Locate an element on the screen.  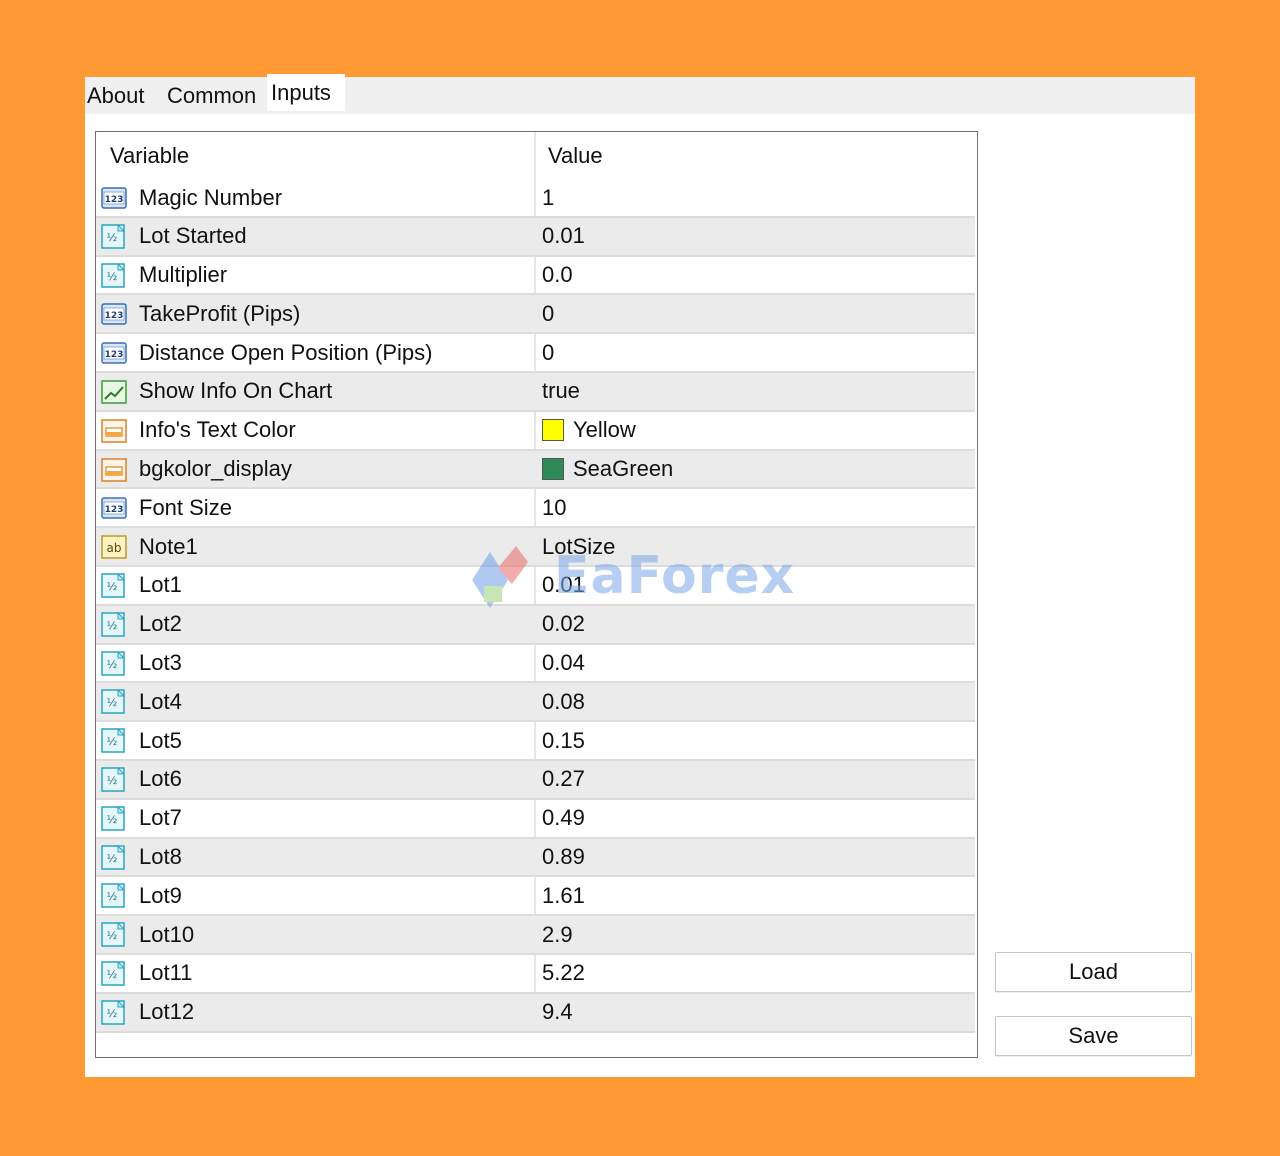
variable-value: 1 is located at coordinates (548, 197).